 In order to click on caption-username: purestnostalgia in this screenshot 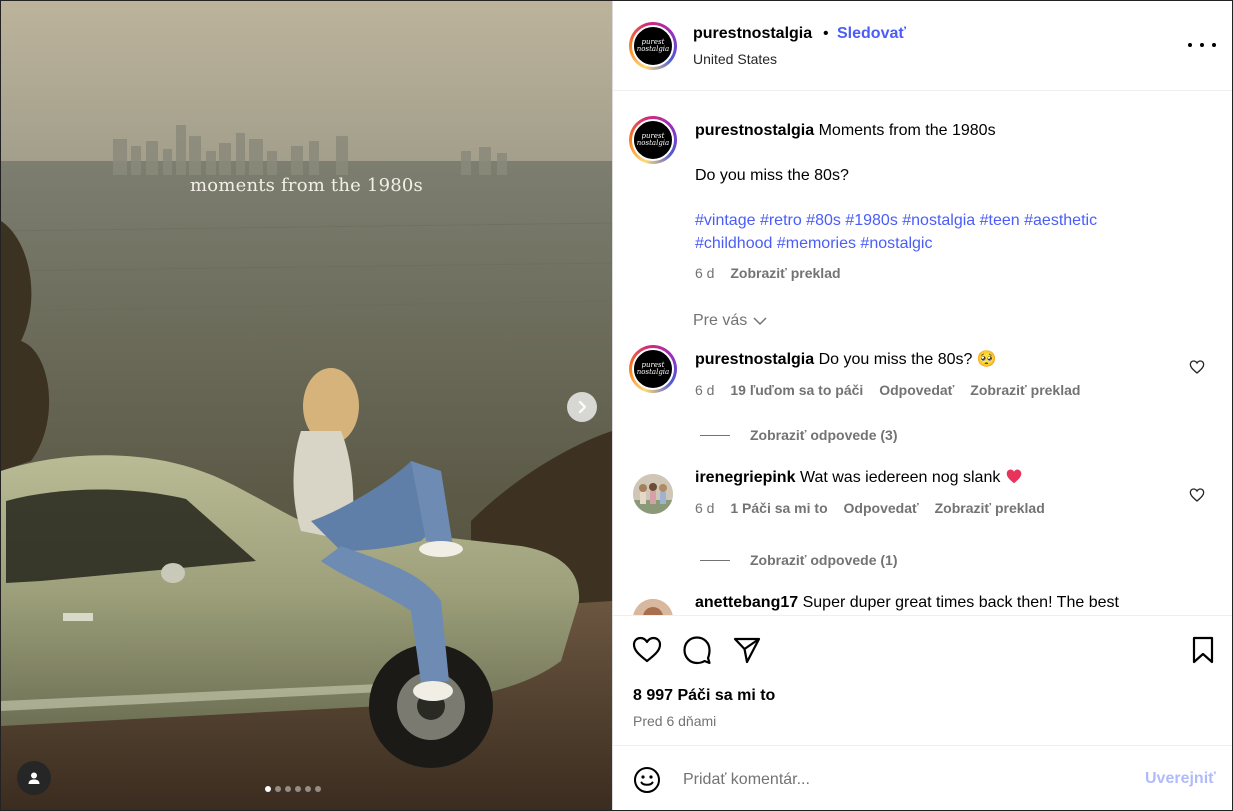, I will do `click(754, 130)`.